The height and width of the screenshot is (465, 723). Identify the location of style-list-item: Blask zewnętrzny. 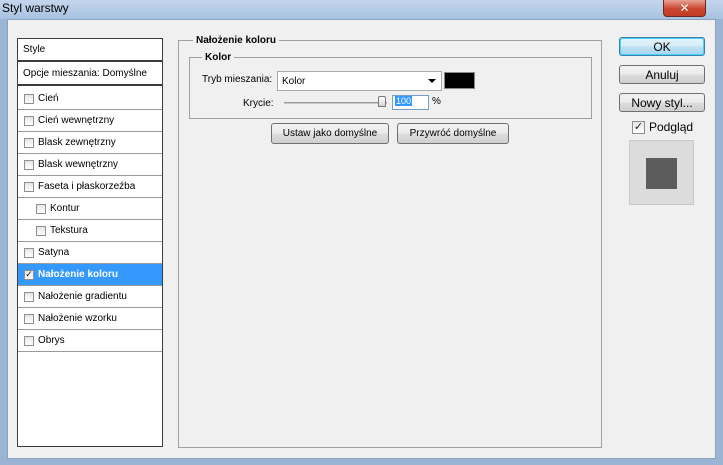
(90, 143).